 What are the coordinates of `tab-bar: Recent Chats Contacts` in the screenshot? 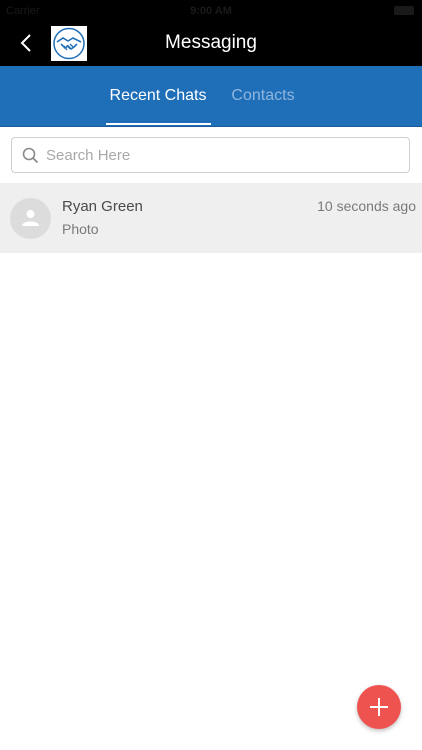 It's located at (211, 96).